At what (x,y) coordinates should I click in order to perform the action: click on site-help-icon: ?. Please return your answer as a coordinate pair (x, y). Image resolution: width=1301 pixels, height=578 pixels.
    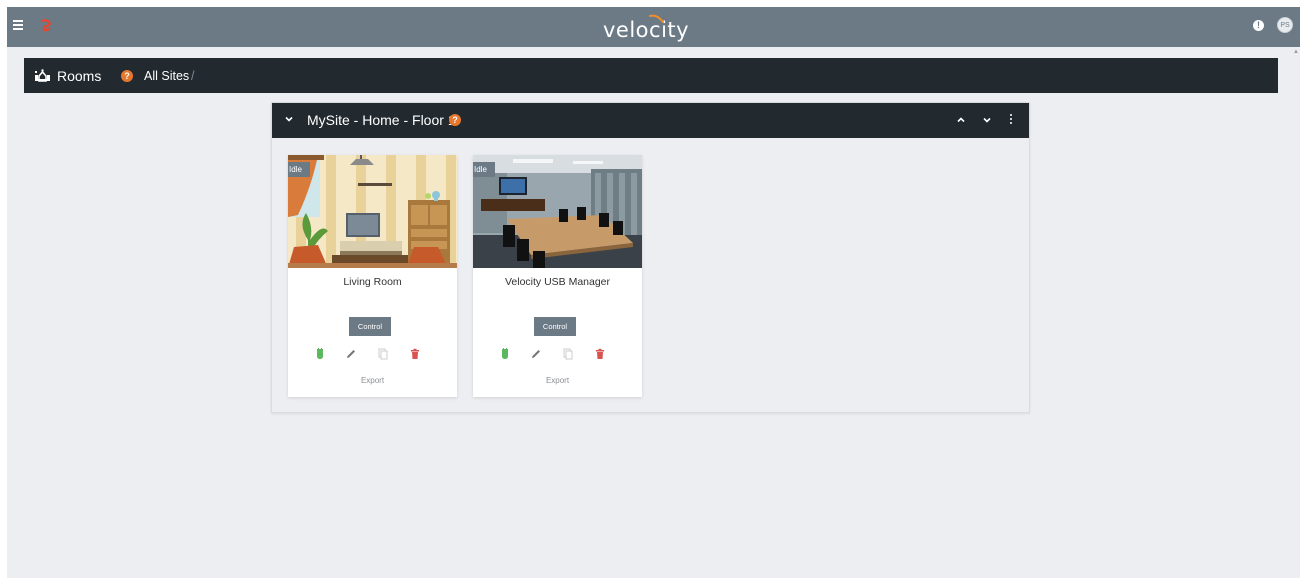
    Looking at the image, I should click on (455, 120).